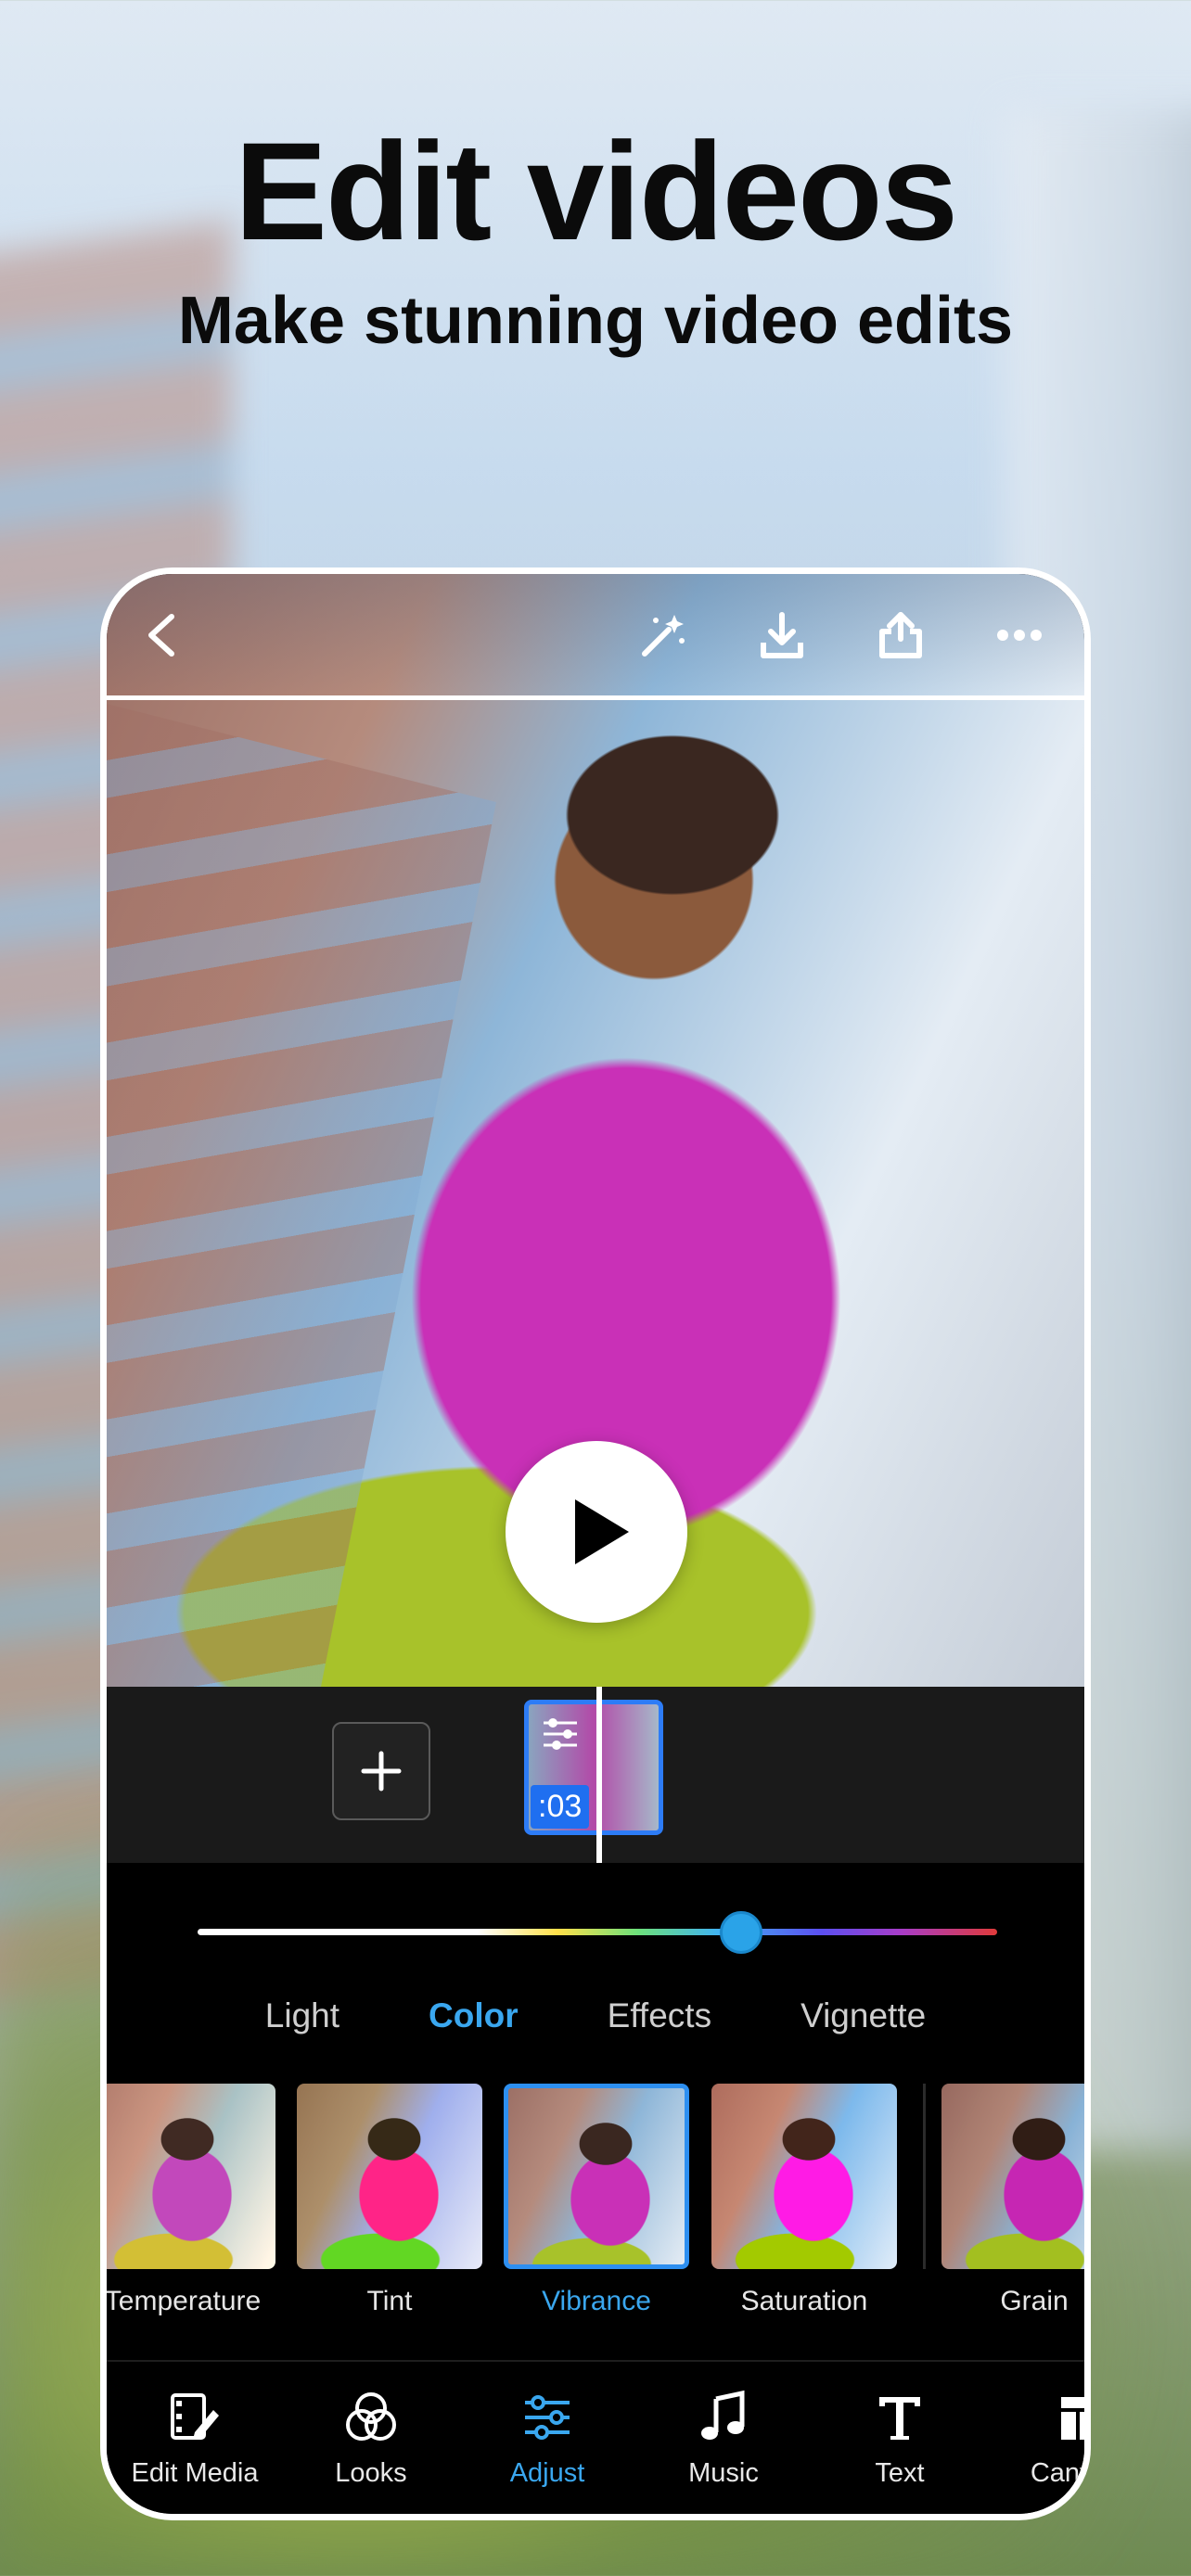 The width and height of the screenshot is (1191, 2576). Describe the element at coordinates (901, 635) in the screenshot. I see `share-icon` at that location.